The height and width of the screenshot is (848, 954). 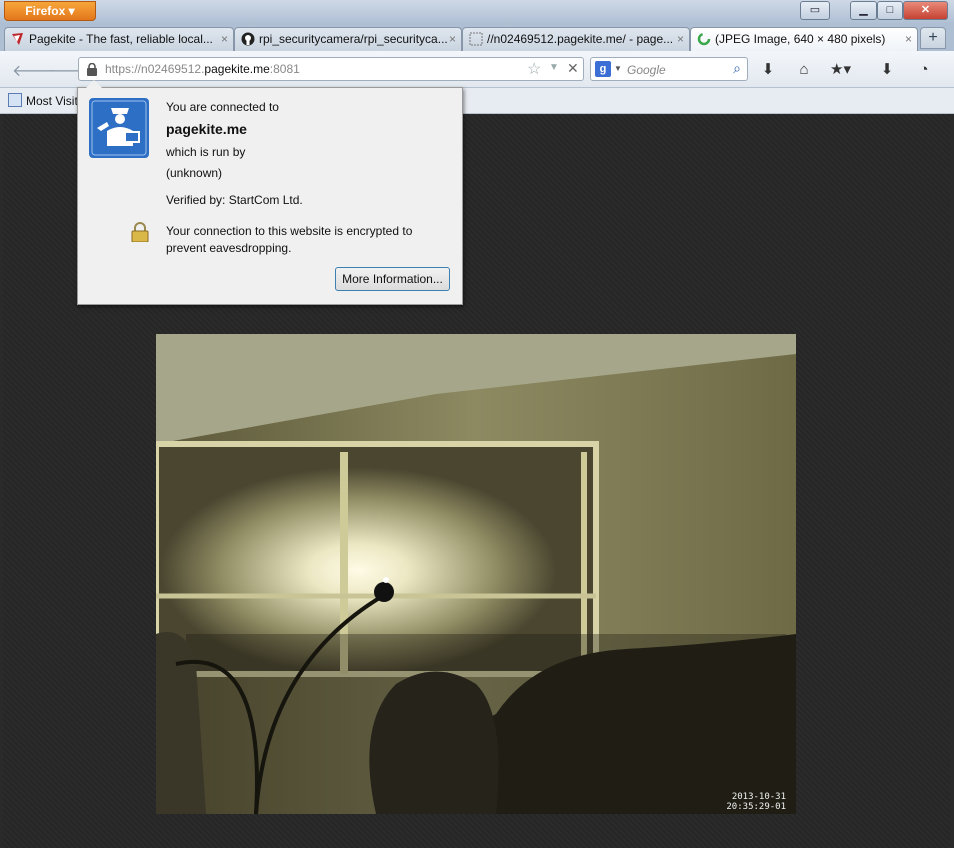 What do you see at coordinates (140, 232) in the screenshot?
I see `padlock-icon` at bounding box center [140, 232].